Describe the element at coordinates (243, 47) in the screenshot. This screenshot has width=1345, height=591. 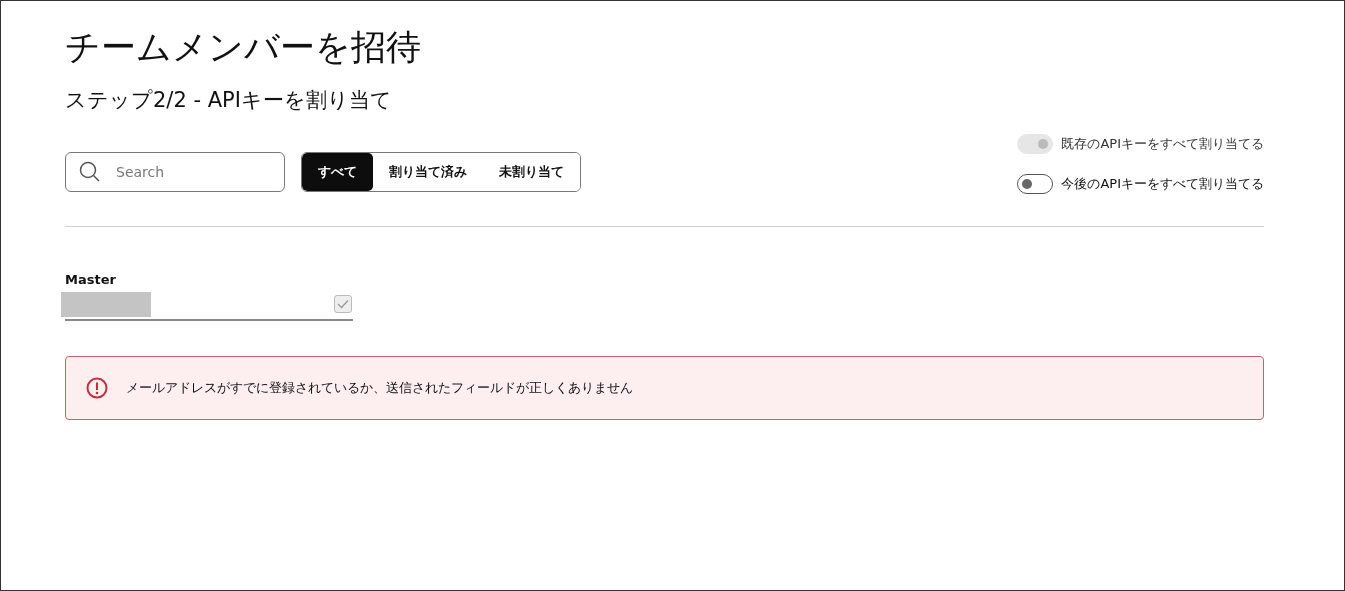
I see `page-title: チームメンバーを招待` at that location.